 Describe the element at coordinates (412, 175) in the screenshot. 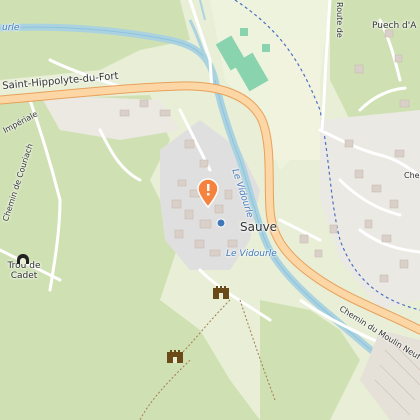

I see `label-che: Che` at that location.